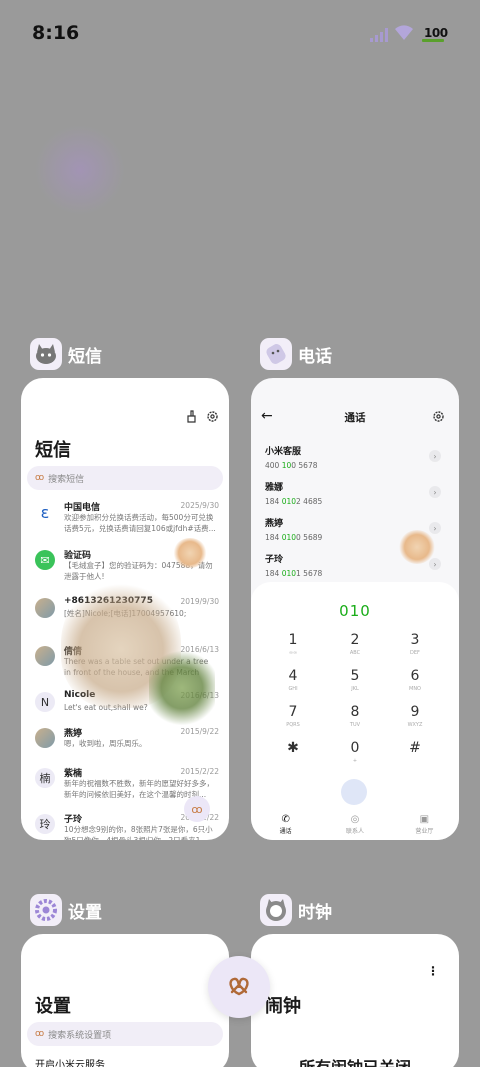 The height and width of the screenshot is (1067, 480). What do you see at coordinates (85, 912) in the screenshot?
I see `app-title-settings: 设置` at bounding box center [85, 912].